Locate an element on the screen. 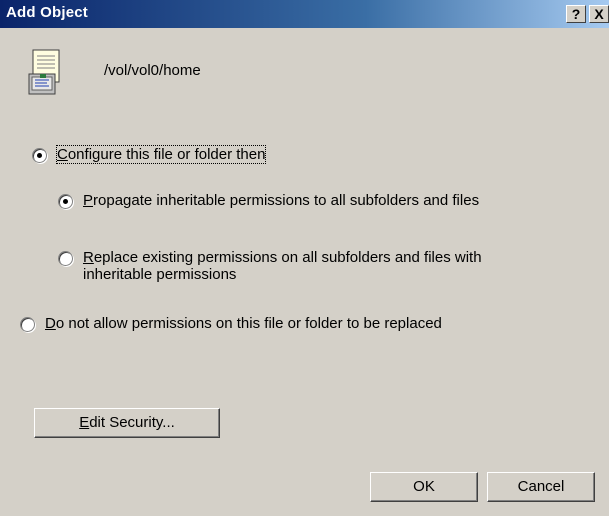 This screenshot has width=609, height=516. document-icon is located at coordinates (44, 72).